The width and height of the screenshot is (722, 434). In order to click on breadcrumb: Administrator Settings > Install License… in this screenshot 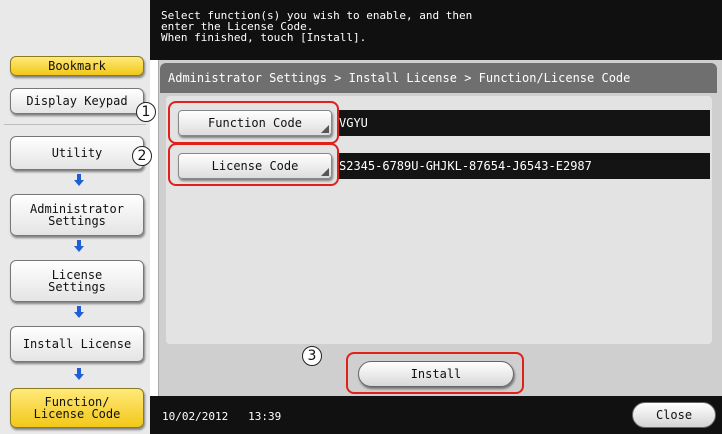, I will do `click(438, 78)`.